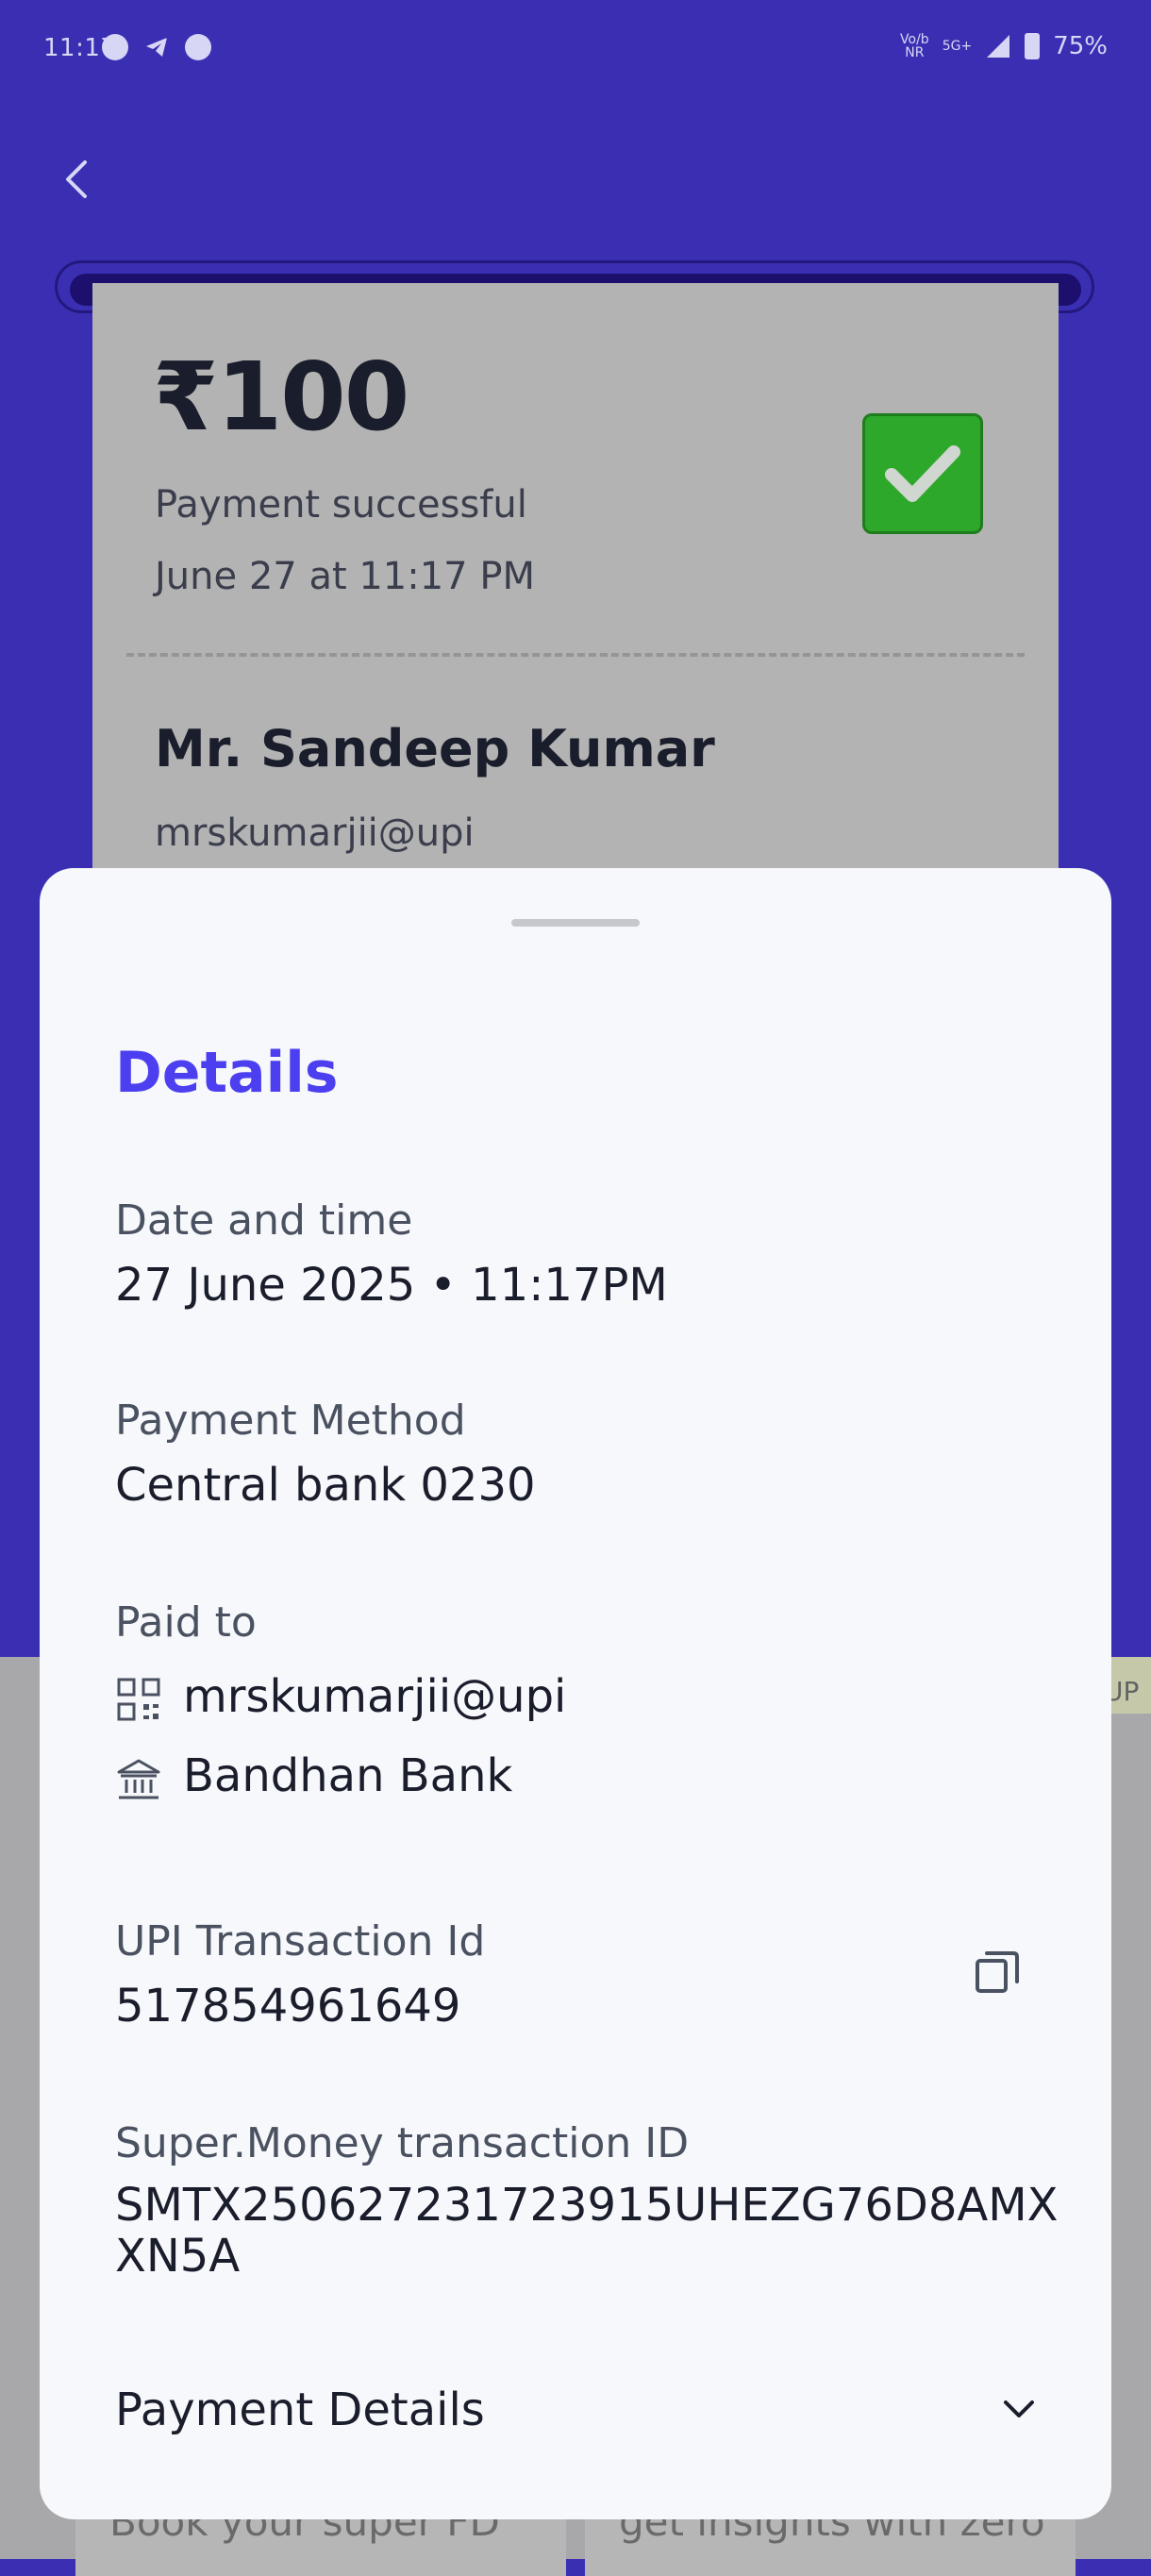 The width and height of the screenshot is (1151, 2576). Describe the element at coordinates (915, 52) in the screenshot. I see `network-label-bottom: NR` at that location.